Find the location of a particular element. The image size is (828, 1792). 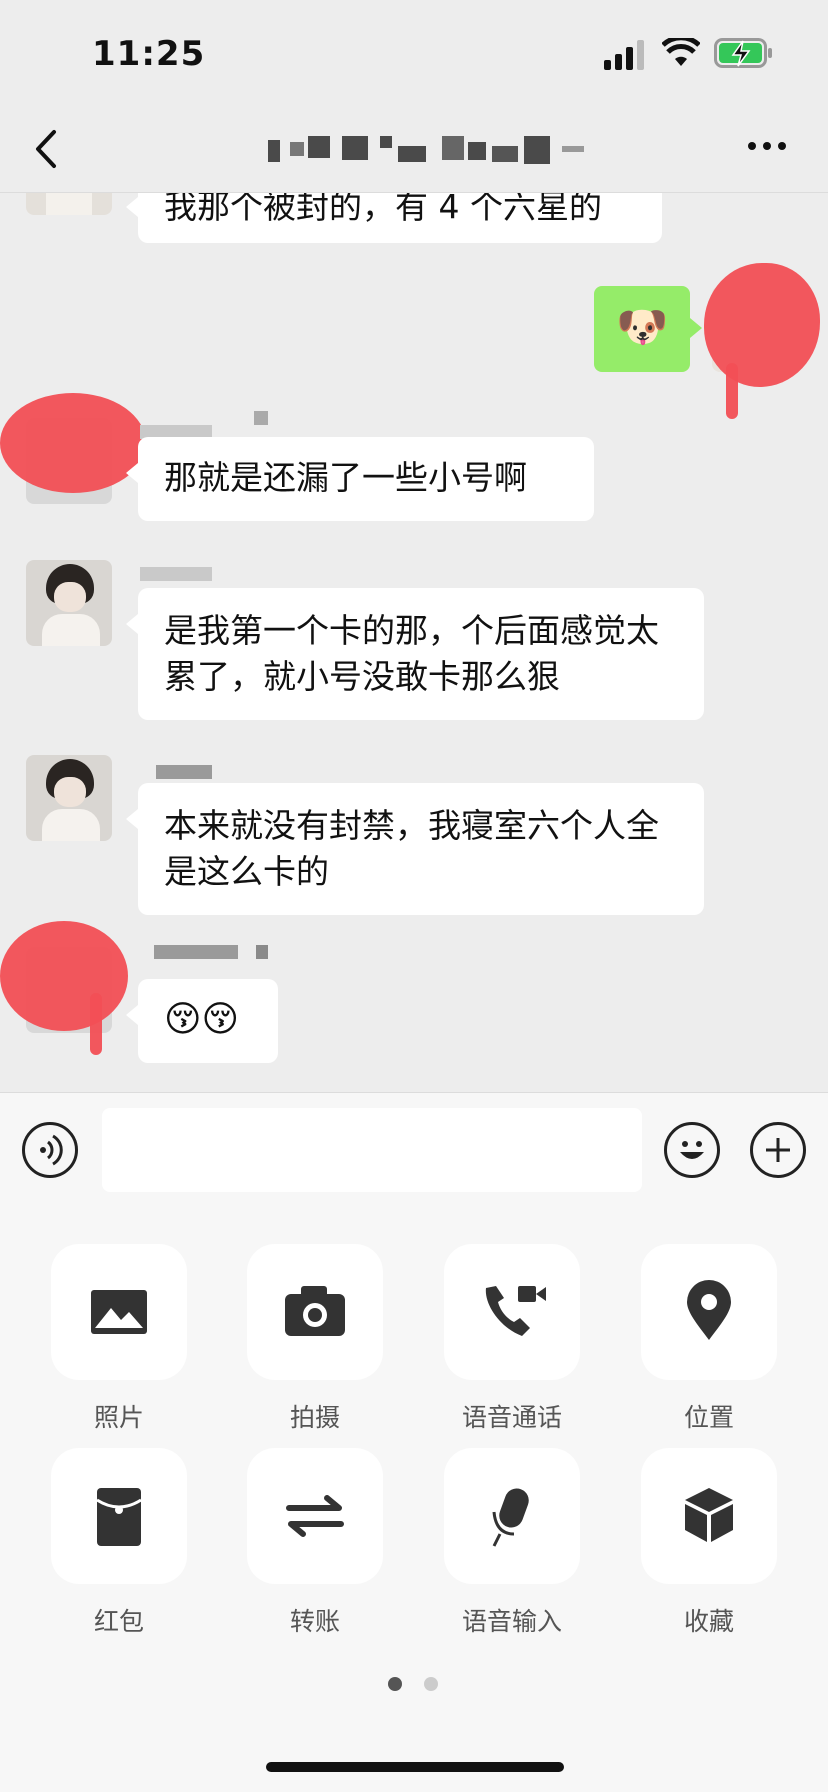

message-input is located at coordinates (372, 1150).